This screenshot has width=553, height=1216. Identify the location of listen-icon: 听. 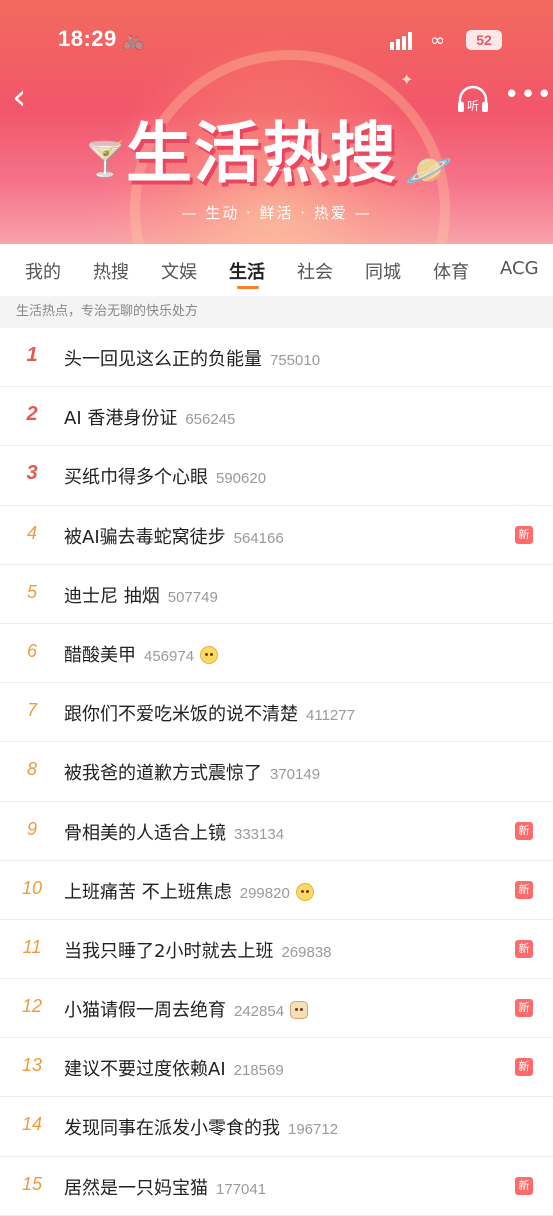
(473, 100).